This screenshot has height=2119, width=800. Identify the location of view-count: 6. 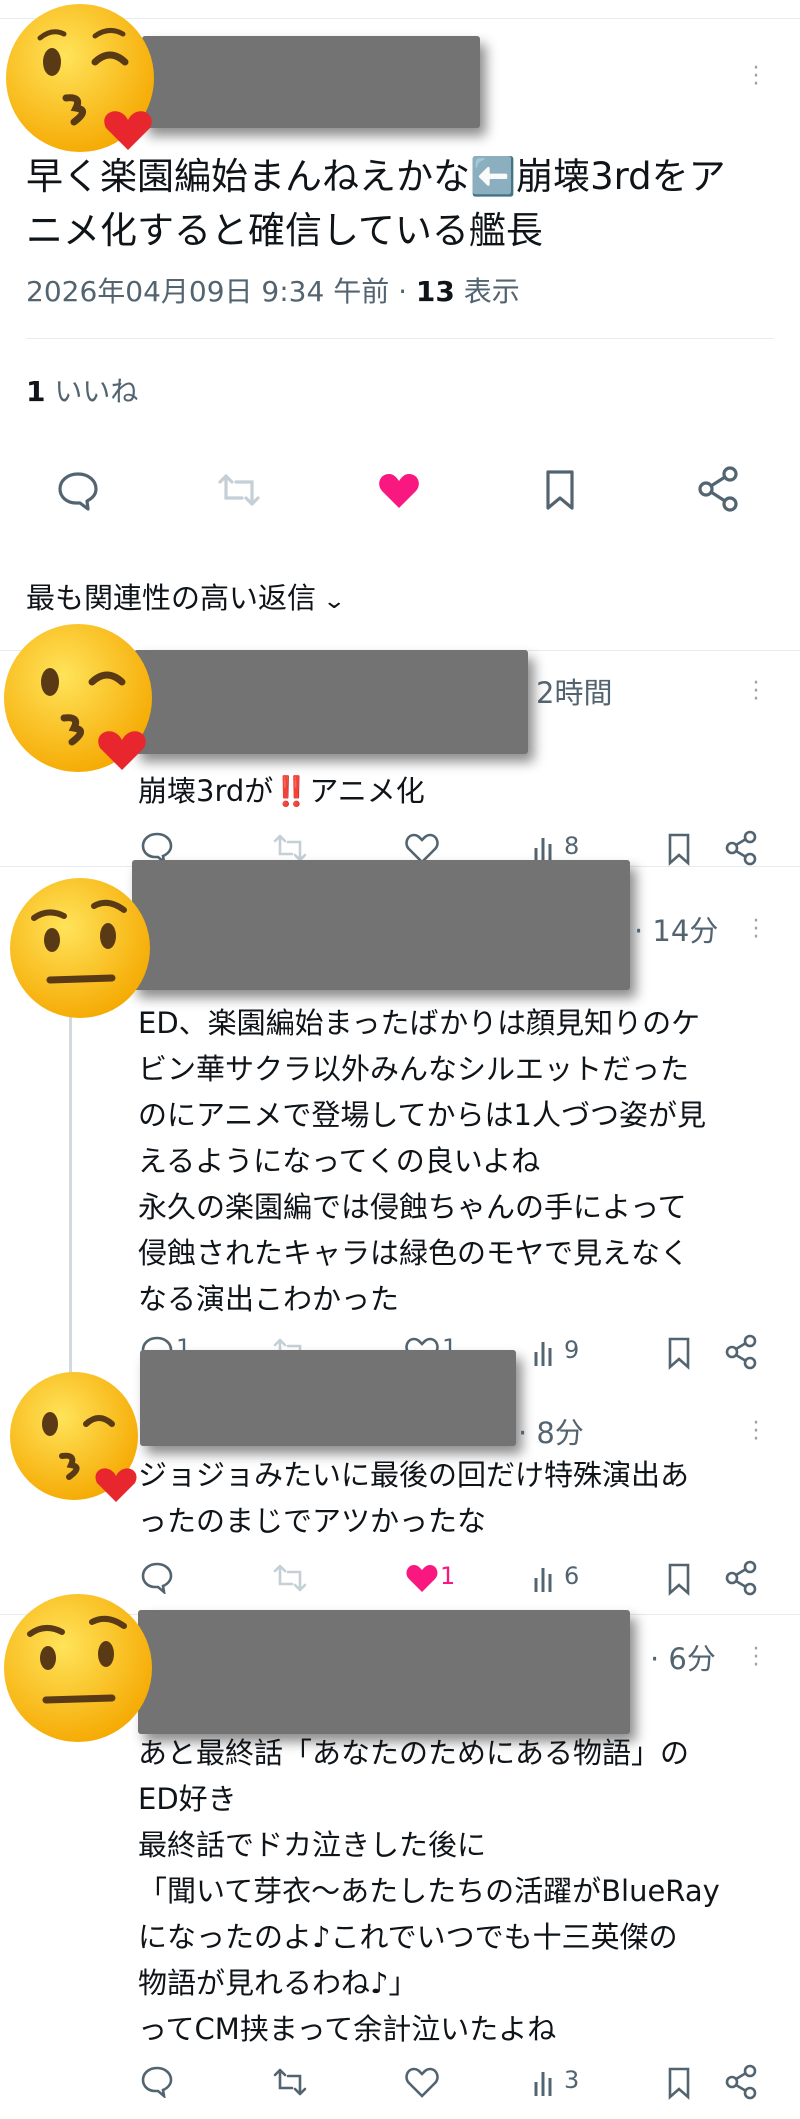
(572, 1576).